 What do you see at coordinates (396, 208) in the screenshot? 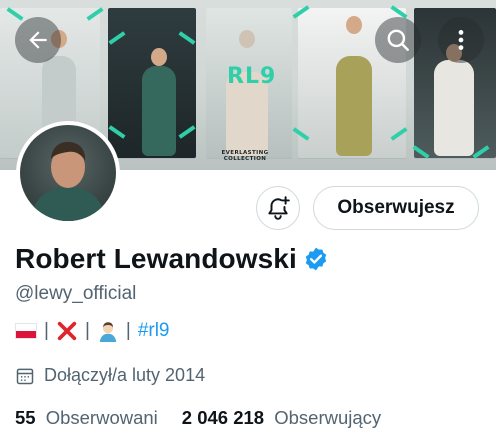
I see `following-button: Obserwujesz` at bounding box center [396, 208].